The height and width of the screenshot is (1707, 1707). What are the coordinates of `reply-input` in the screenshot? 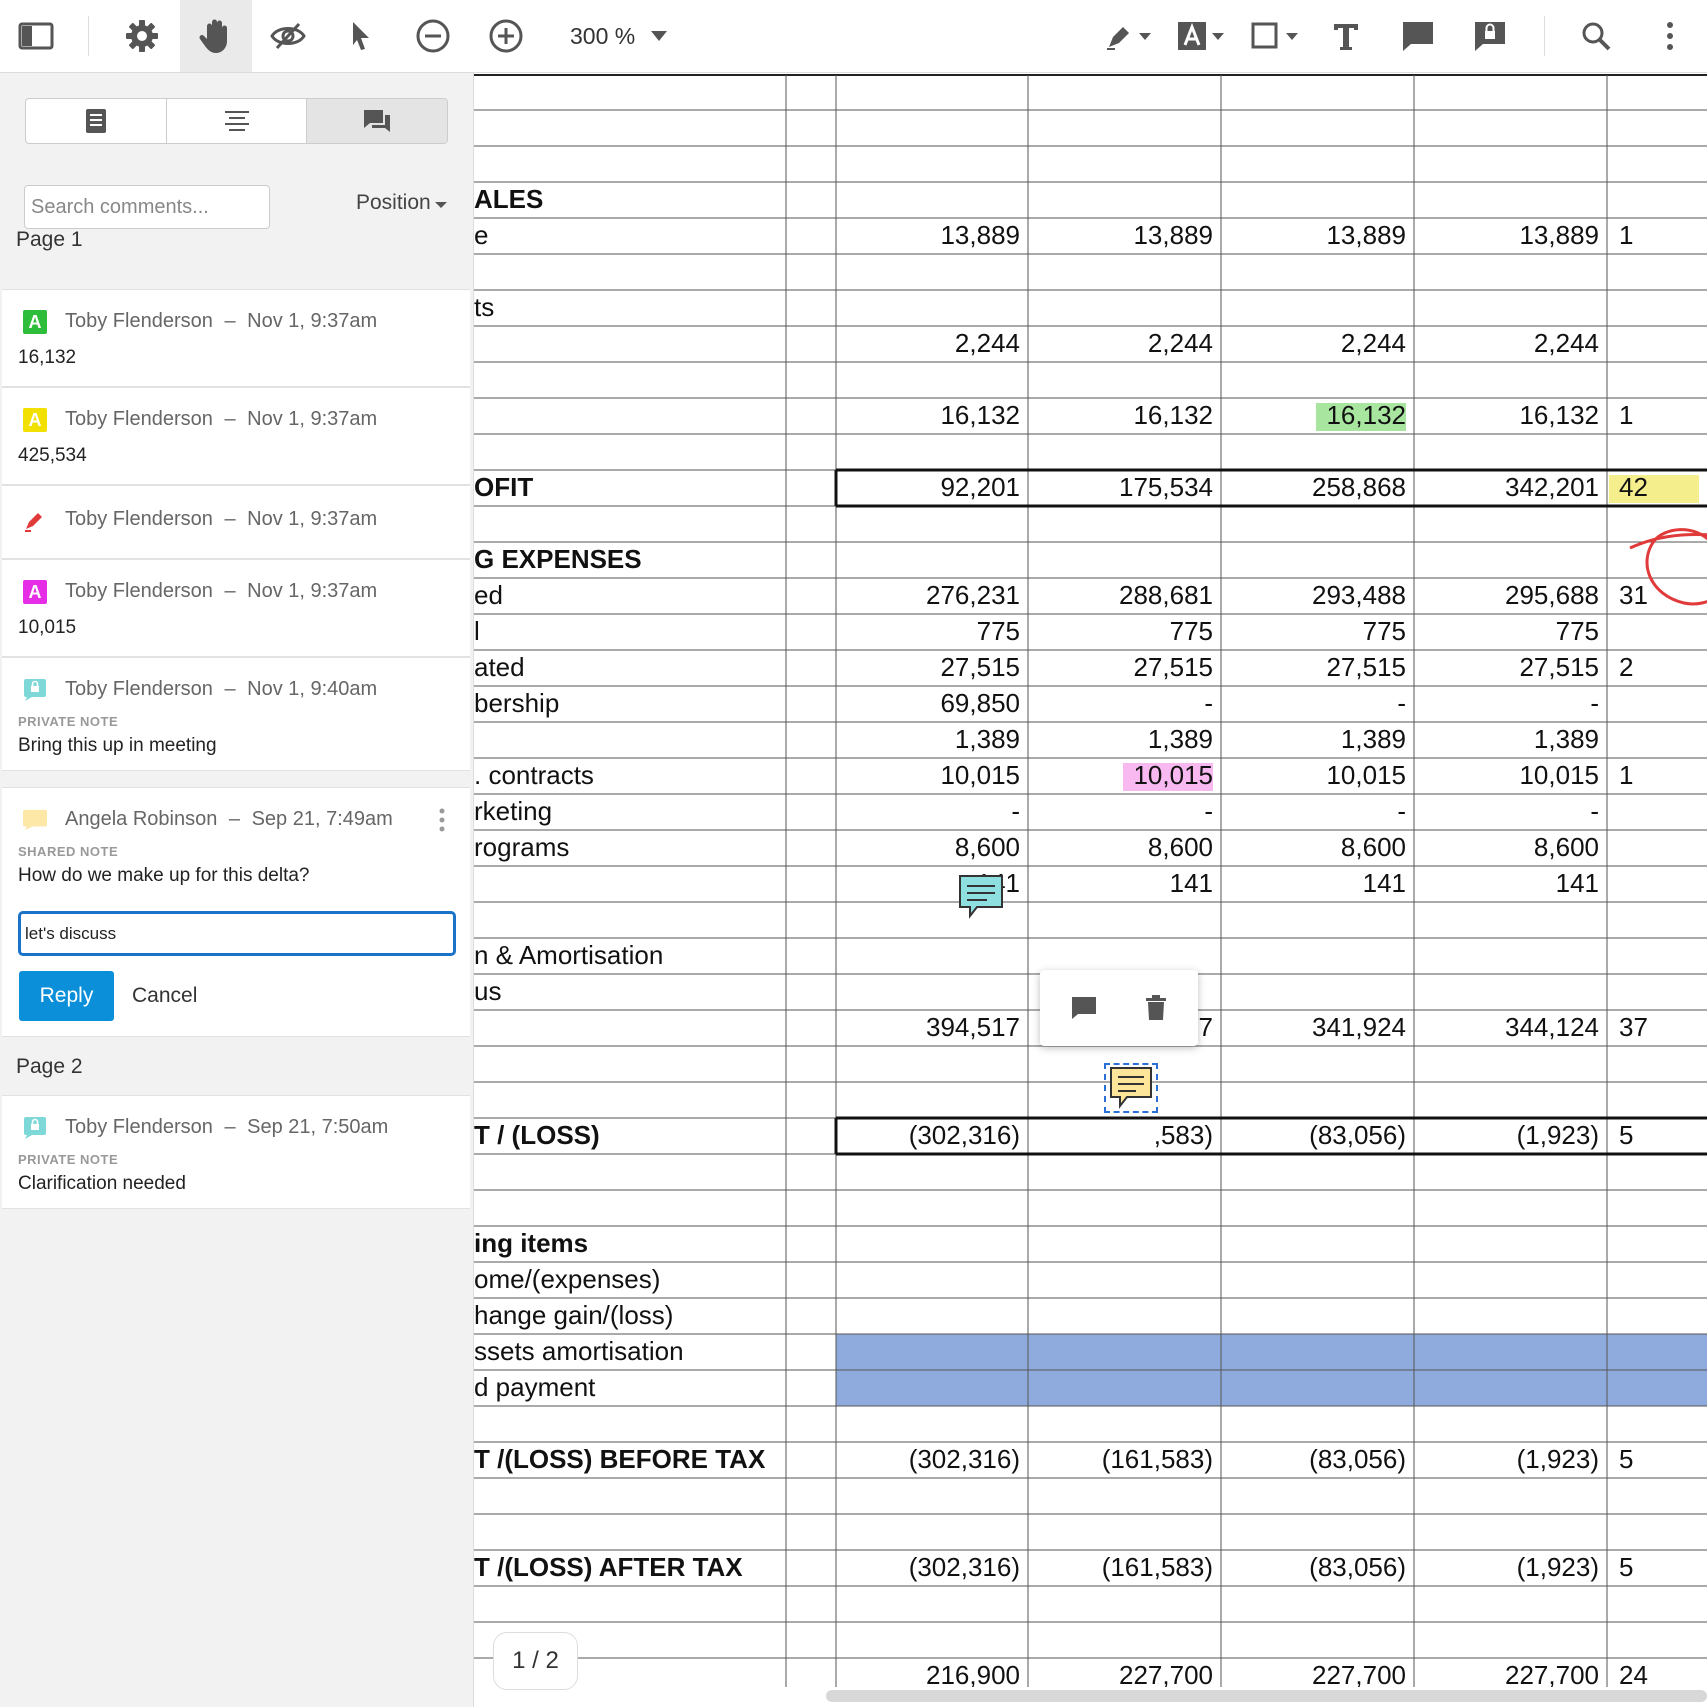 It's located at (237, 933).